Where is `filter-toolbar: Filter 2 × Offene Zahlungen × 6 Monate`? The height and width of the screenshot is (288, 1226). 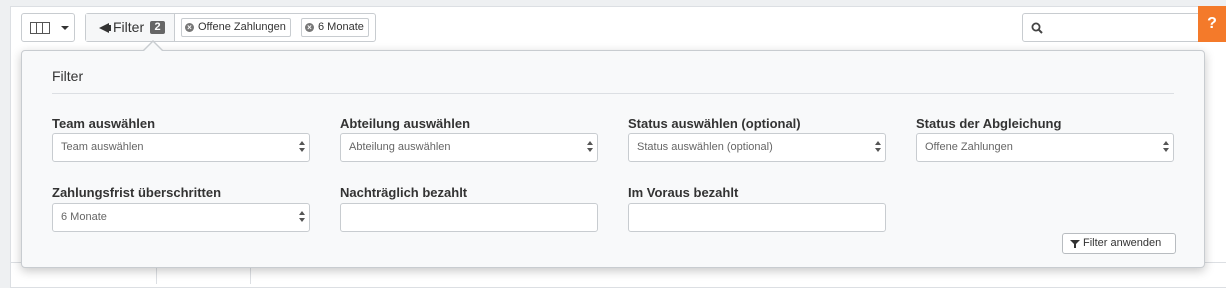
filter-toolbar: Filter 2 × Offene Zahlungen × 6 Monate is located at coordinates (230, 27).